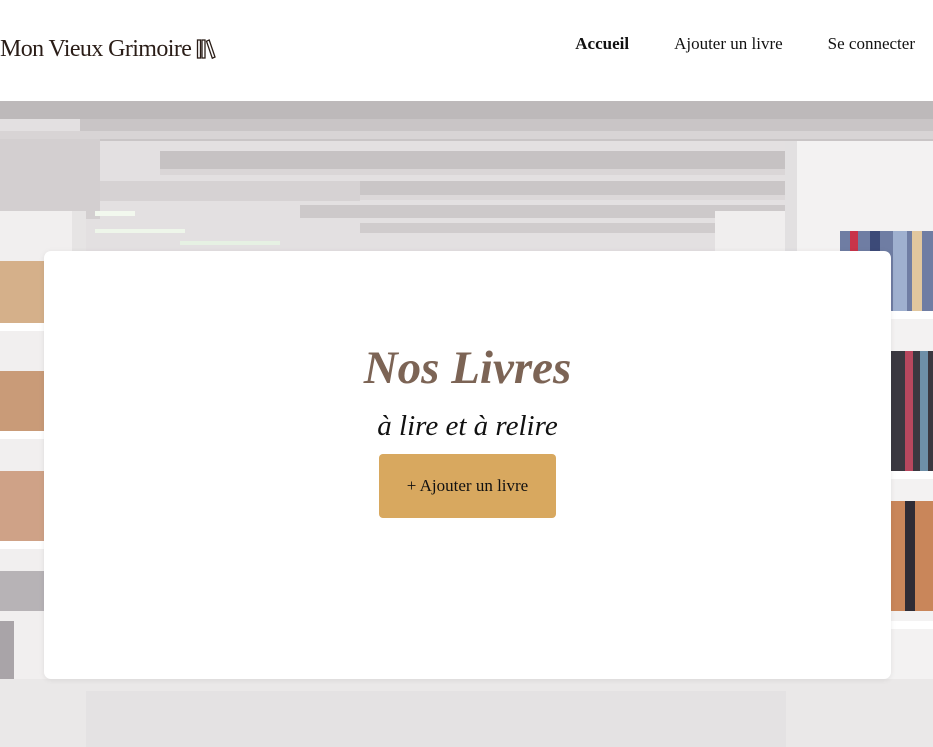  Describe the element at coordinates (602, 44) in the screenshot. I see `nav-home: Accueil` at that location.